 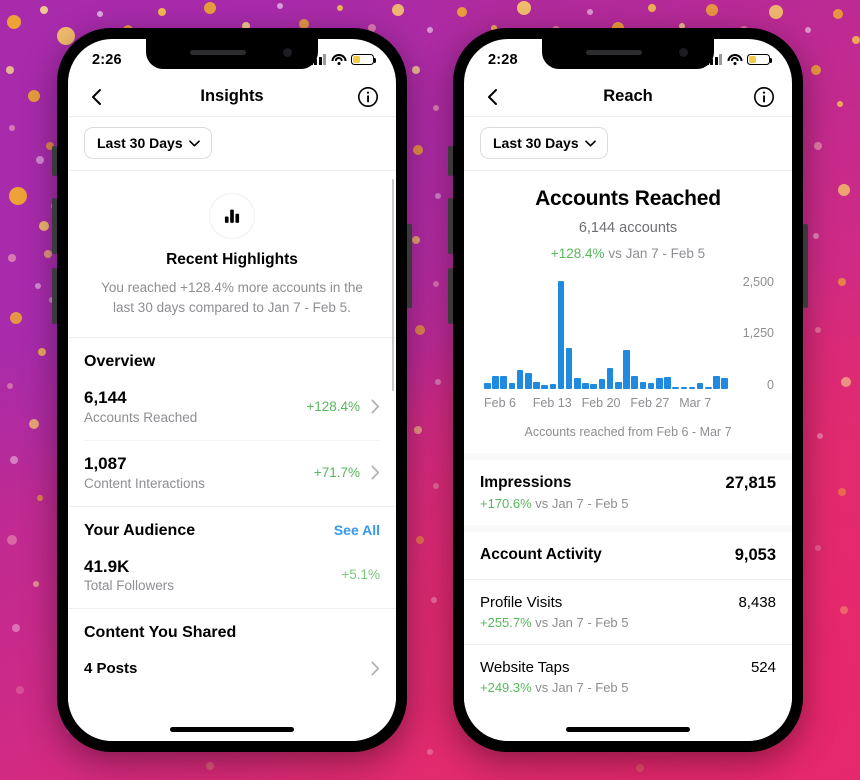 I want to click on metric-trailing: +71.7%, so click(x=347, y=472).